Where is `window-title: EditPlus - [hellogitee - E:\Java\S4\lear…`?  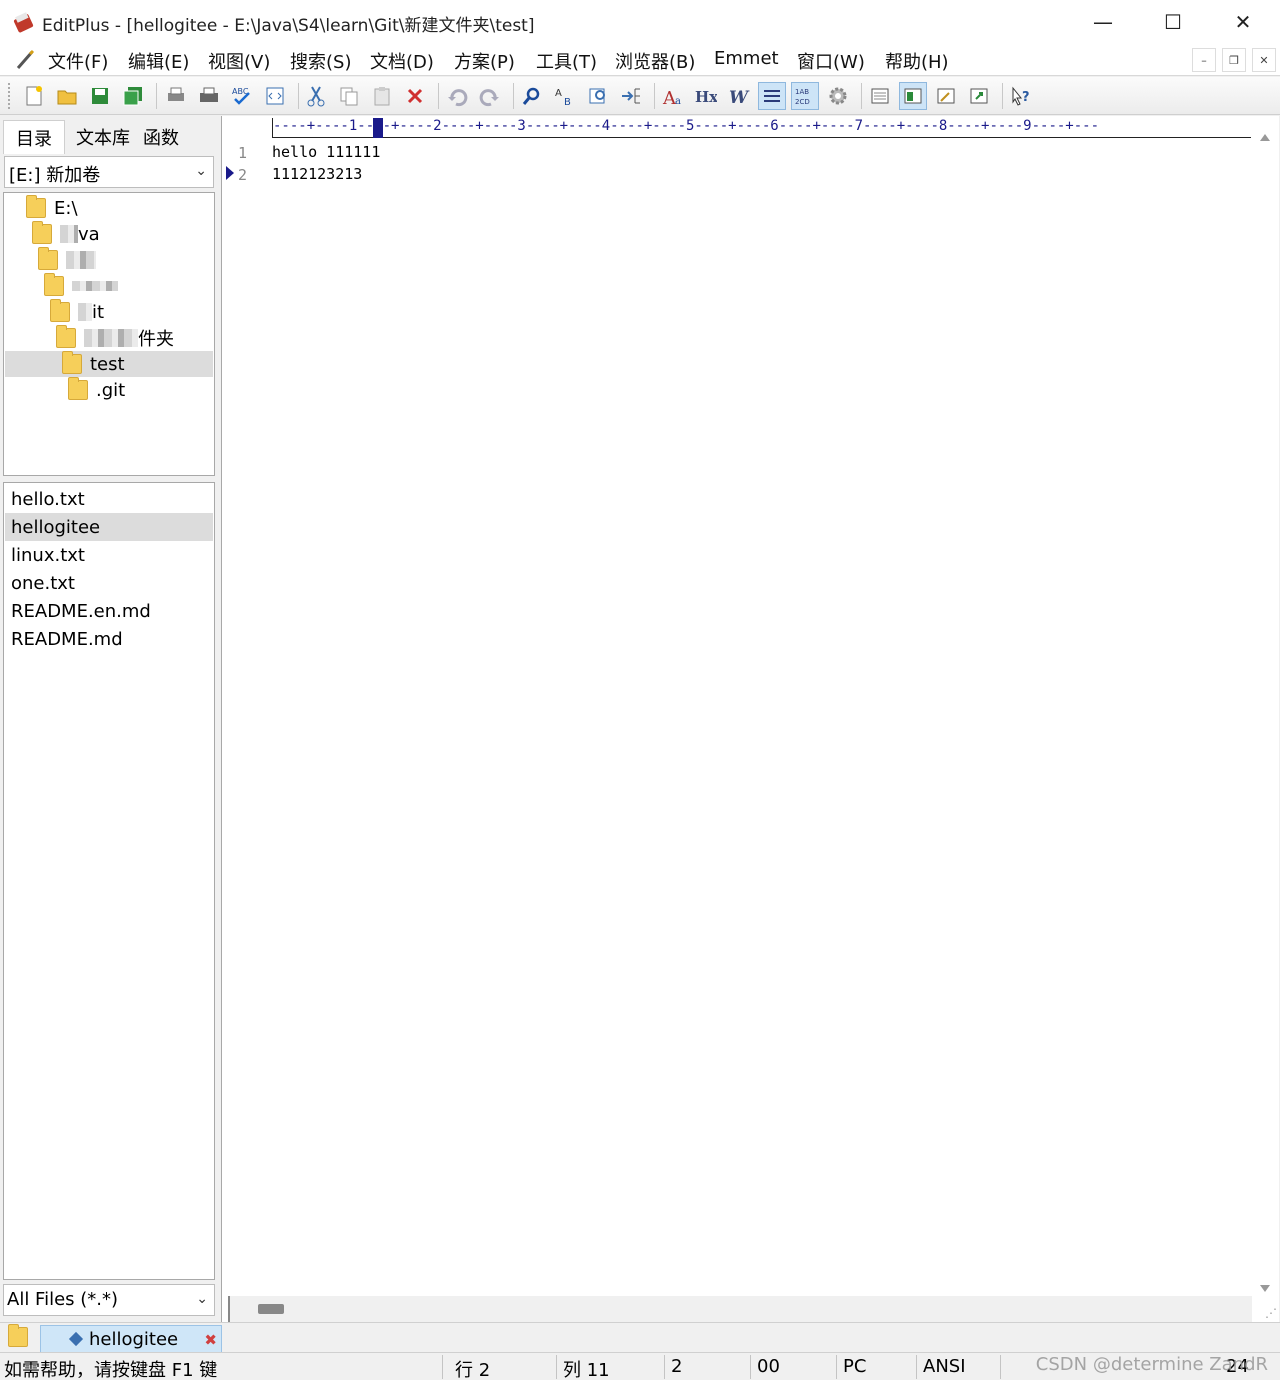
window-title: EditPlus - [hellogitee - E:\Java\S4\lear… is located at coordinates (288, 26).